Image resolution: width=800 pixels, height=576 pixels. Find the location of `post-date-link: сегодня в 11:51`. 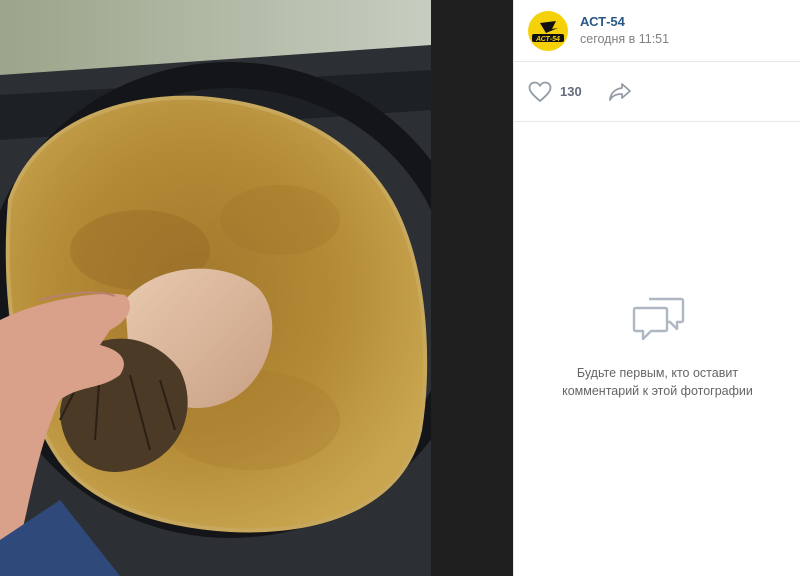

post-date-link: сегодня в 11:51 is located at coordinates (624, 39).